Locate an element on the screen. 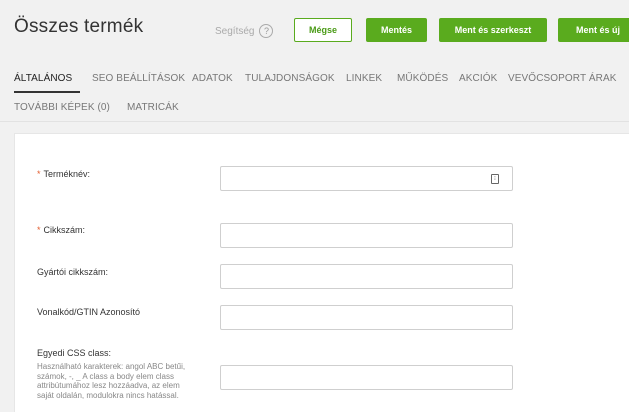  save-and-new-button: Ment és új is located at coordinates (593, 30).